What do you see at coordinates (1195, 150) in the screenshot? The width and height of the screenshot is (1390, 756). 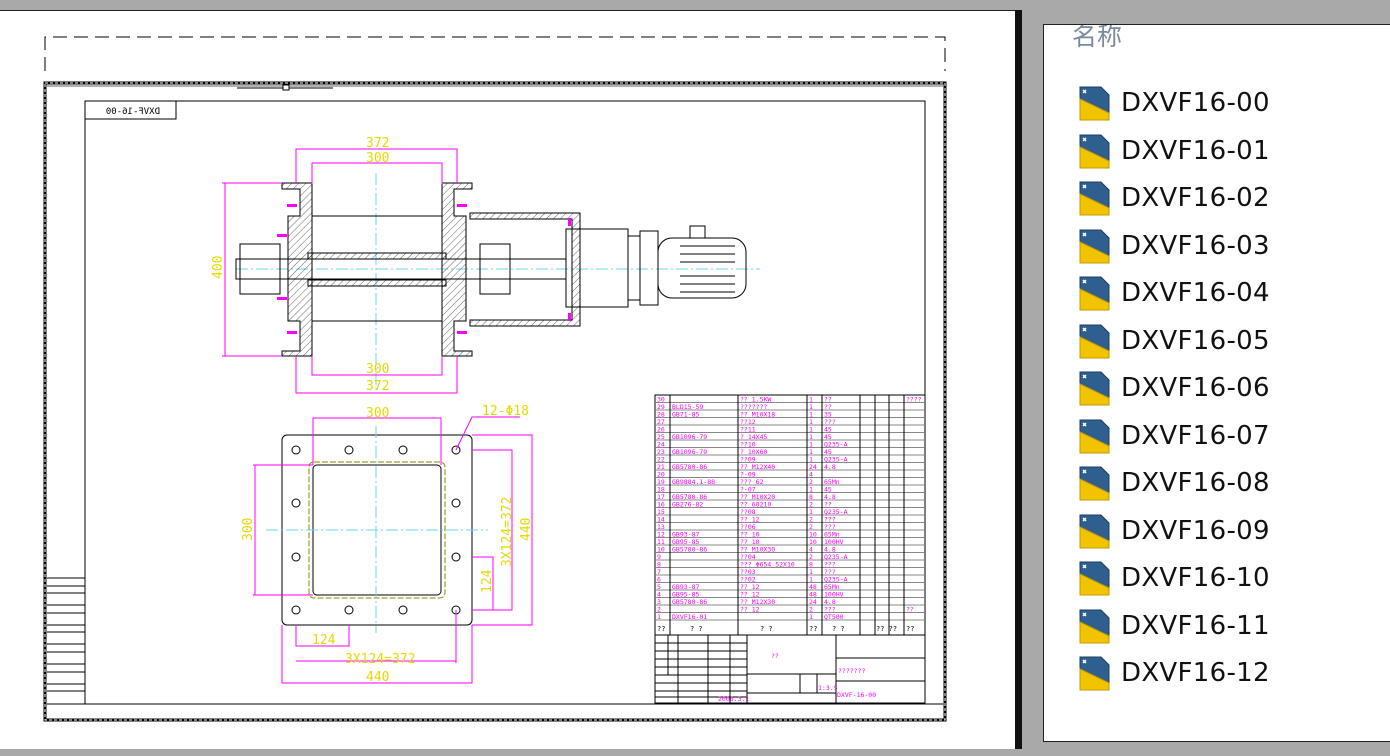 I see `file-name: DXVF16-01` at bounding box center [1195, 150].